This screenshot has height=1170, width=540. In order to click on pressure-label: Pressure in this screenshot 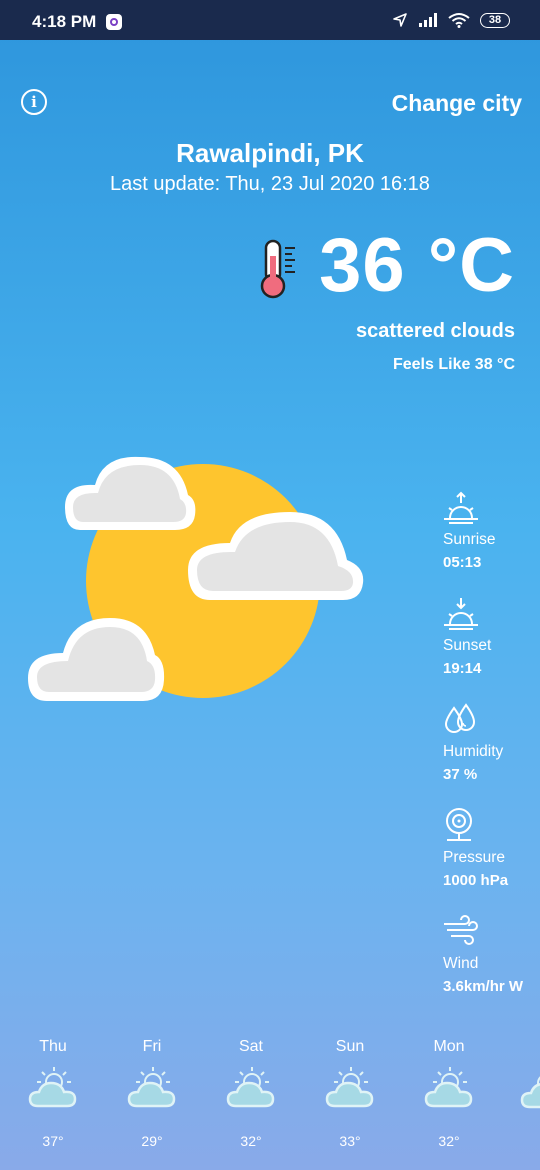, I will do `click(474, 857)`.